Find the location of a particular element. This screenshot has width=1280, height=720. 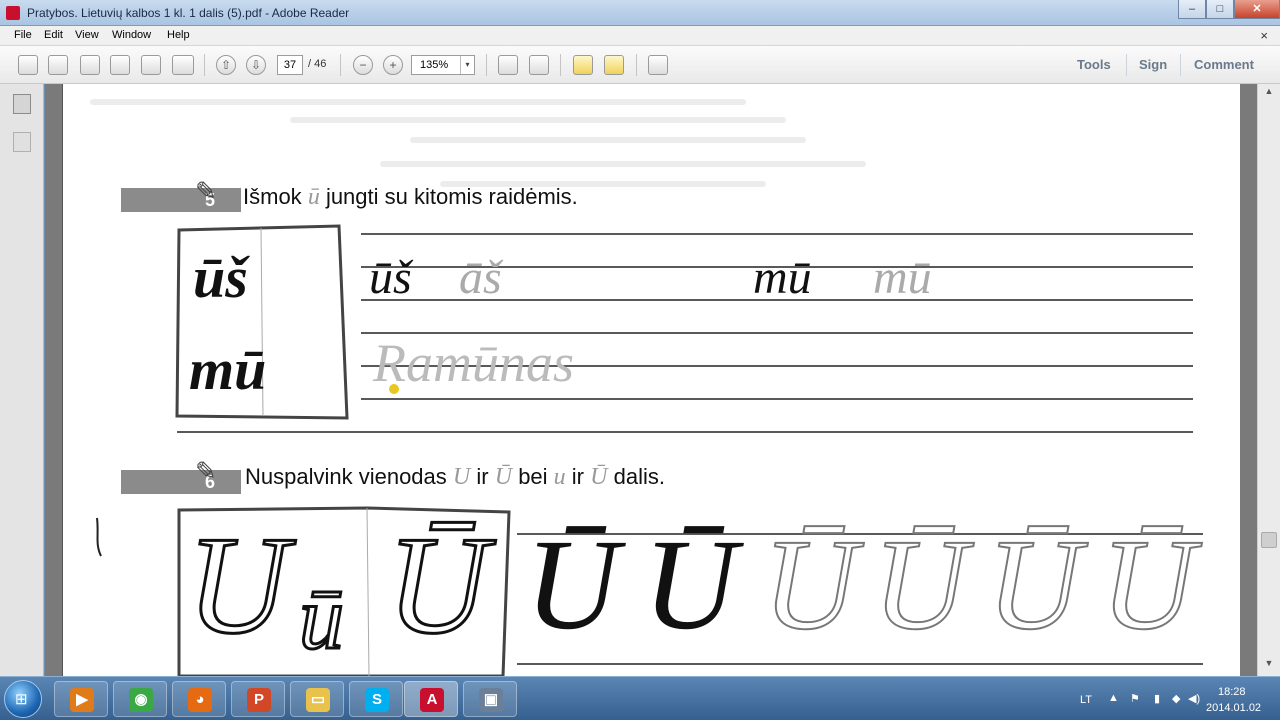

line1-word-mu: mū is located at coordinates (782, 277).